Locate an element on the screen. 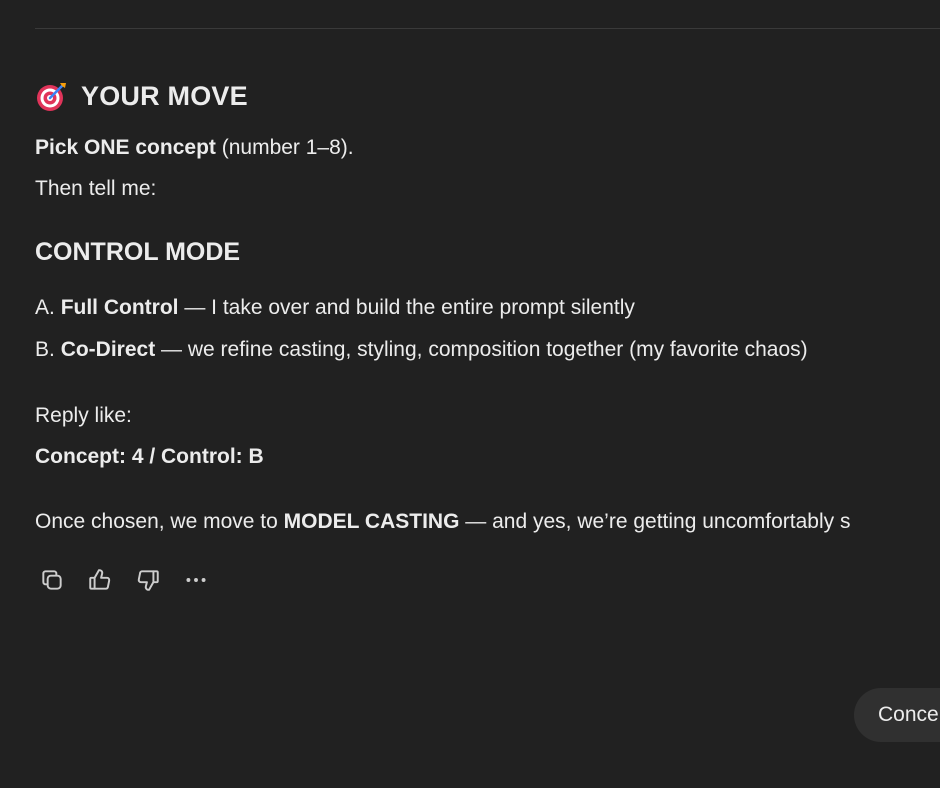 The height and width of the screenshot is (788, 940). suggestion-pill-label: Conce is located at coordinates (908, 714).